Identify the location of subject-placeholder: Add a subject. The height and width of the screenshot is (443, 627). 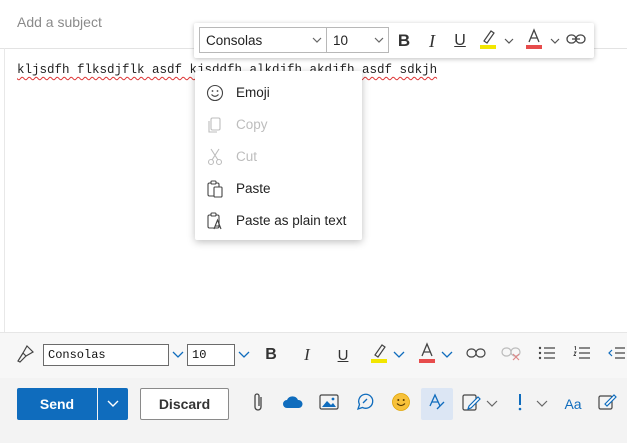
(59, 22).